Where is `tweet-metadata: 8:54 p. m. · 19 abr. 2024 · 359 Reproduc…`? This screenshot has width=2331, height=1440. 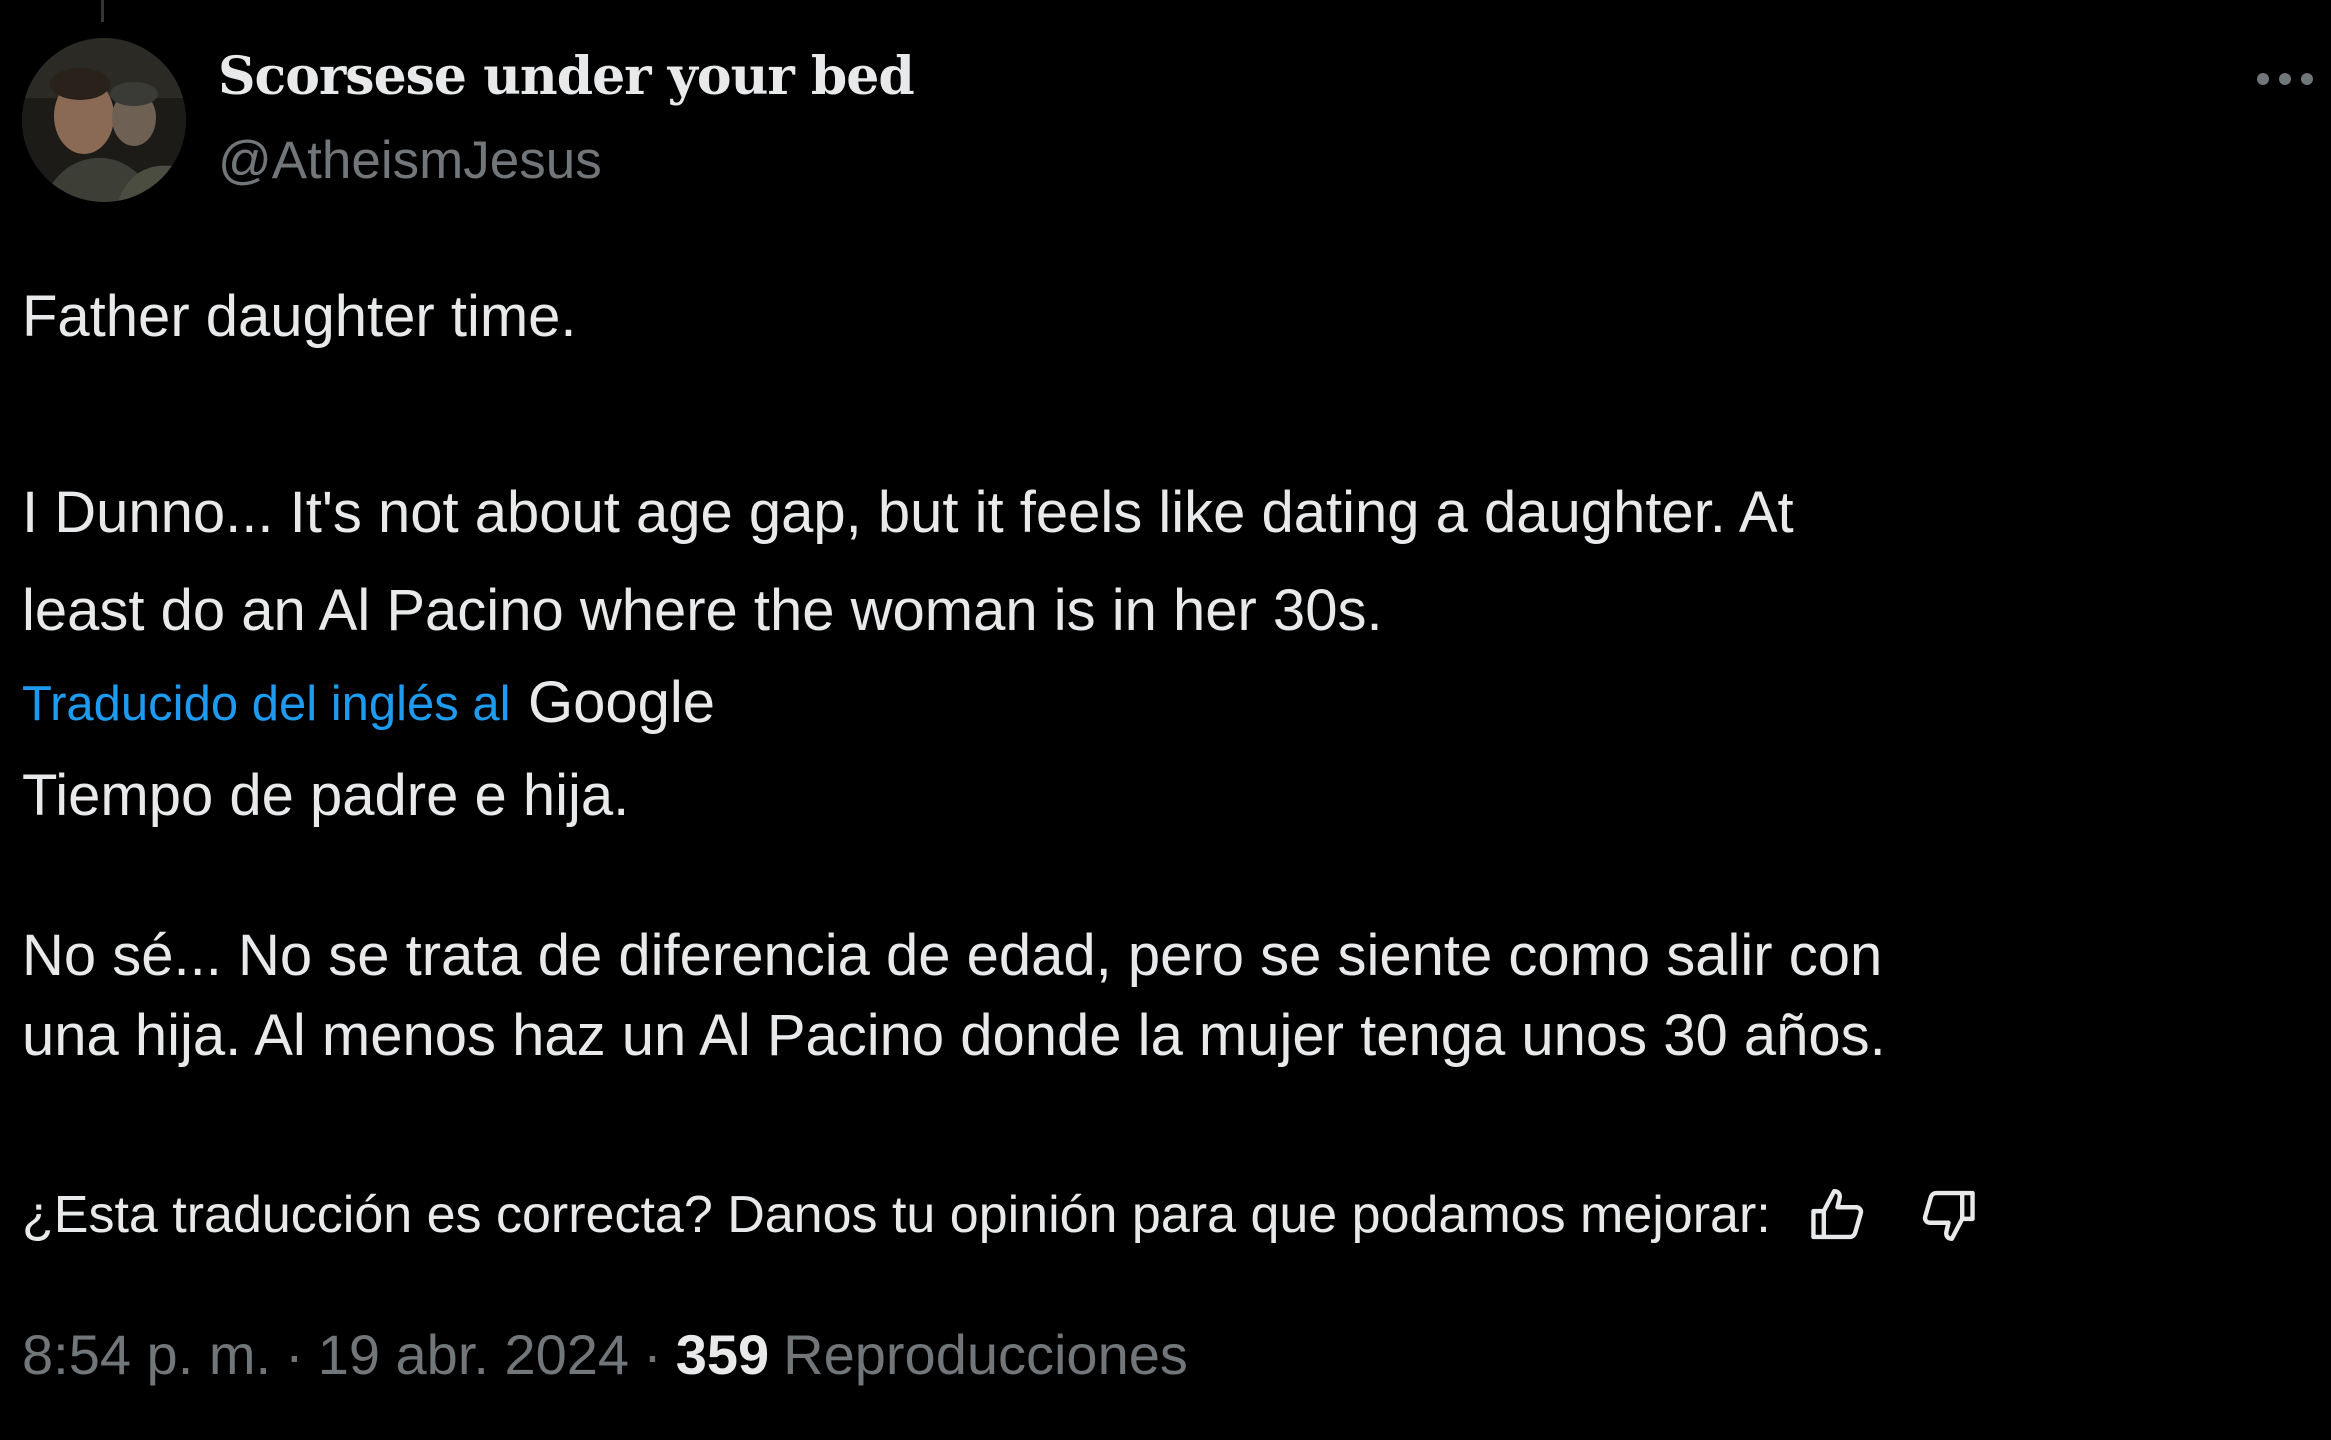
tweet-metadata: 8:54 p. m. · 19 abr. 2024 · 359 Reproduc… is located at coordinates (605, 1354).